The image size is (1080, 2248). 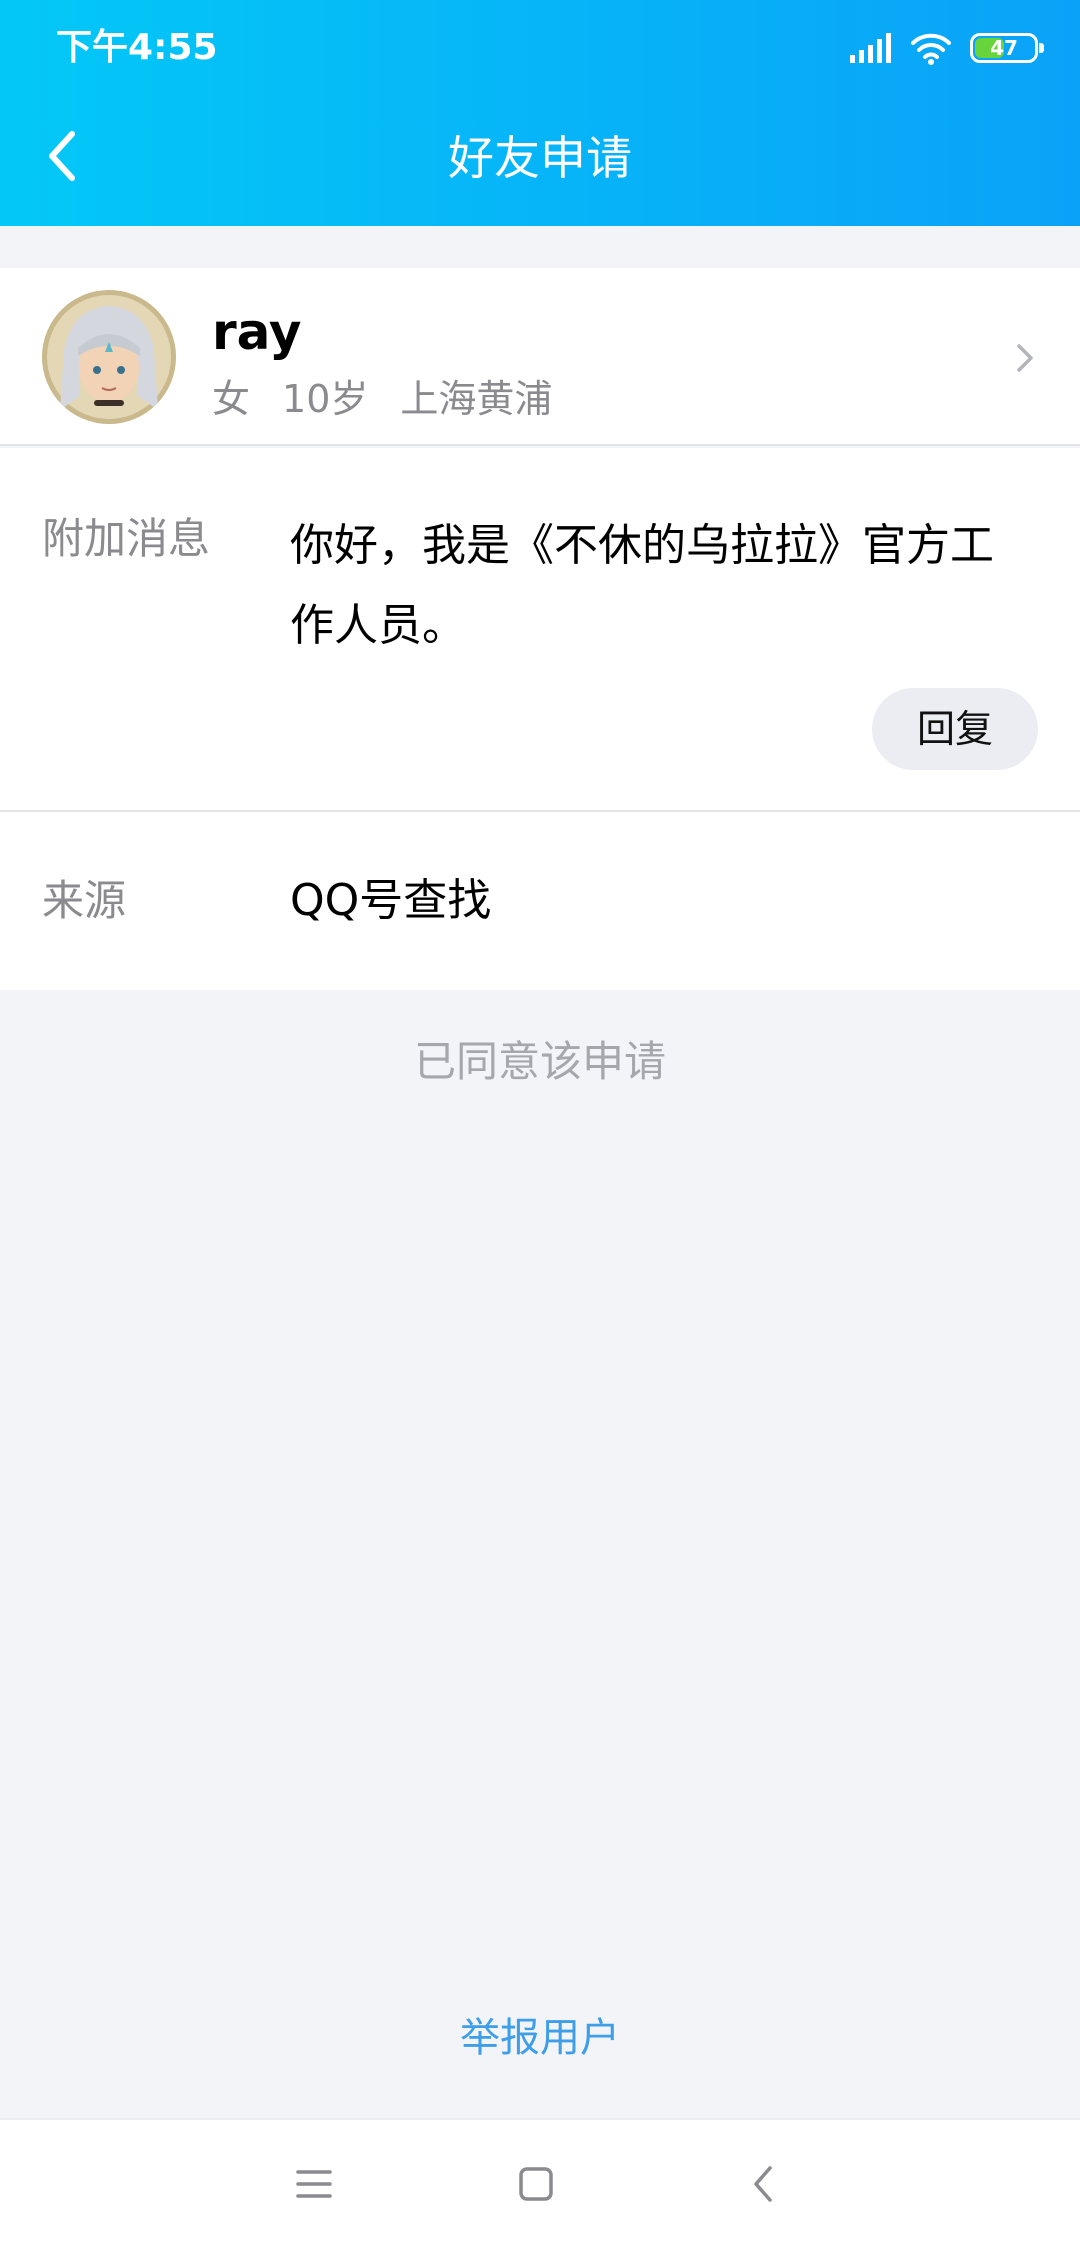 I want to click on user-age: 10岁, so click(x=325, y=399).